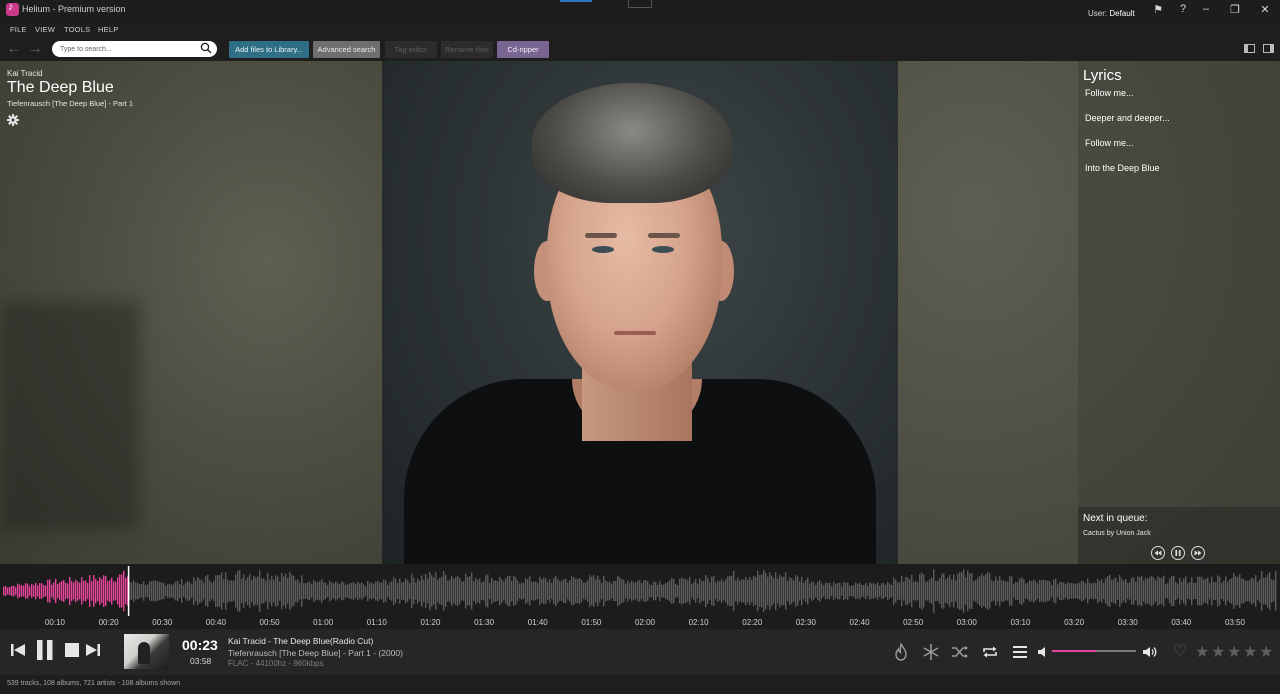 This screenshot has width=1280, height=694. Describe the element at coordinates (1150, 652) in the screenshot. I see `volume-up-icon` at that location.